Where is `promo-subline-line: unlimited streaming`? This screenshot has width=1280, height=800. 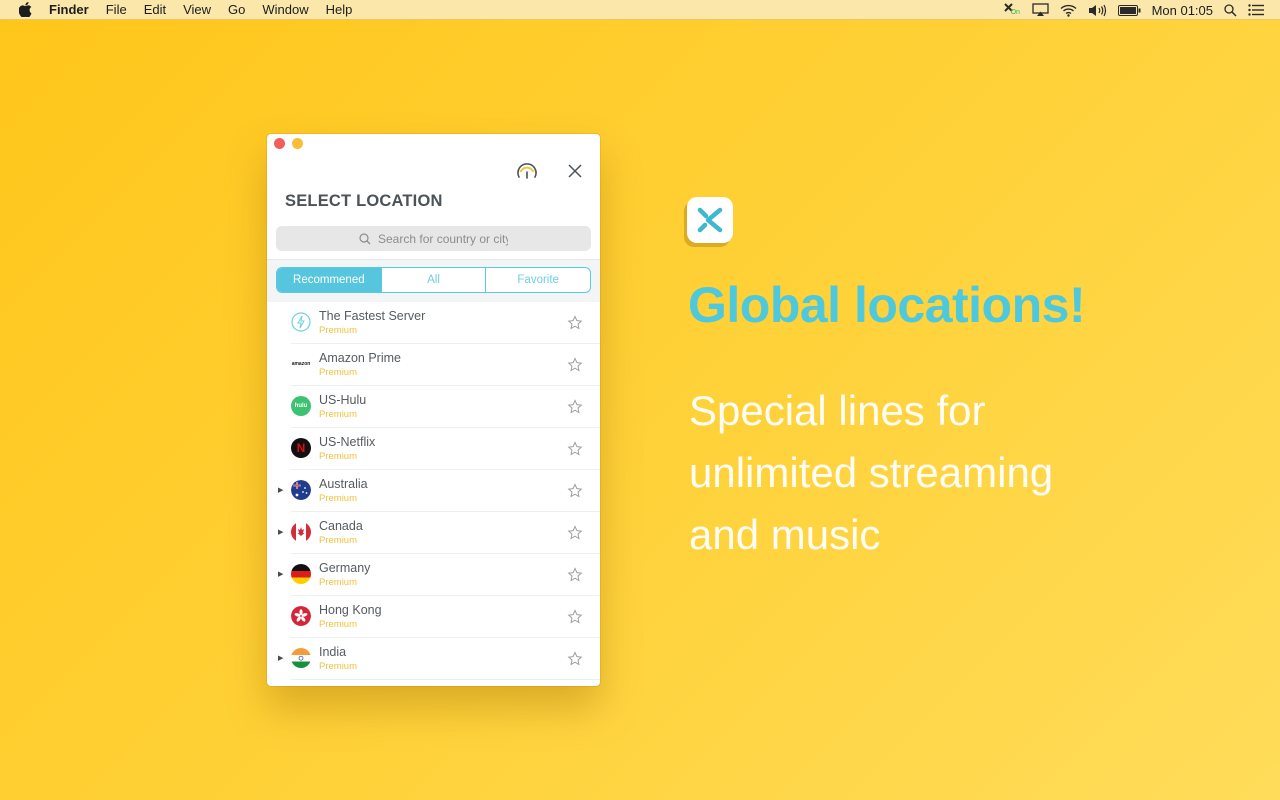 promo-subline-line: unlimited streaming is located at coordinates (871, 472).